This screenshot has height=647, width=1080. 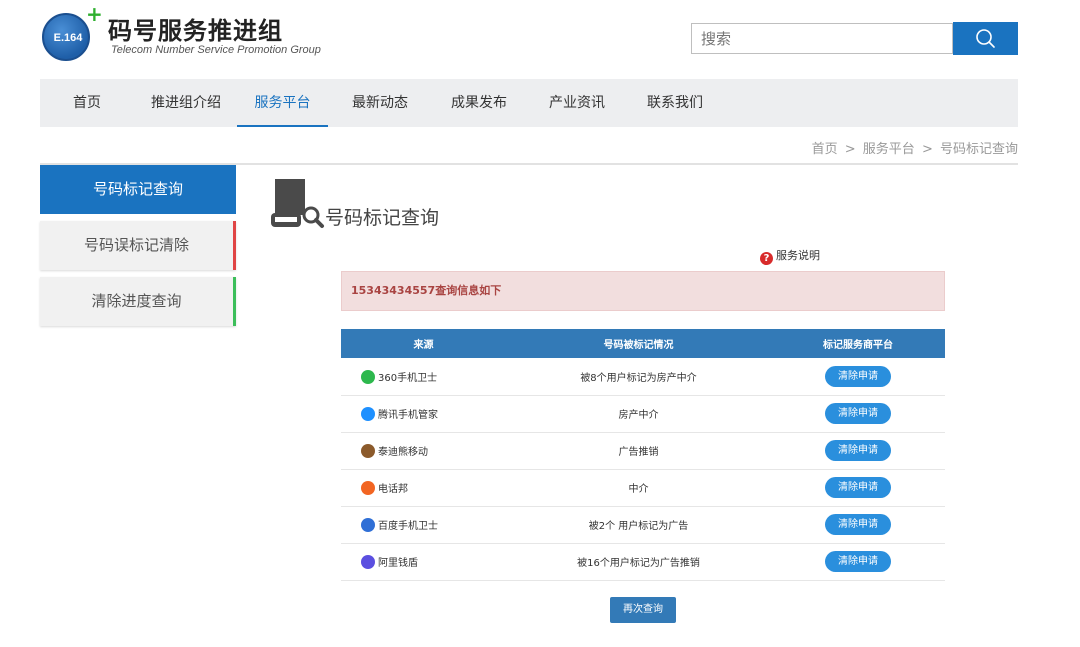 I want to click on mark-status: 房产中介, so click(x=638, y=414).